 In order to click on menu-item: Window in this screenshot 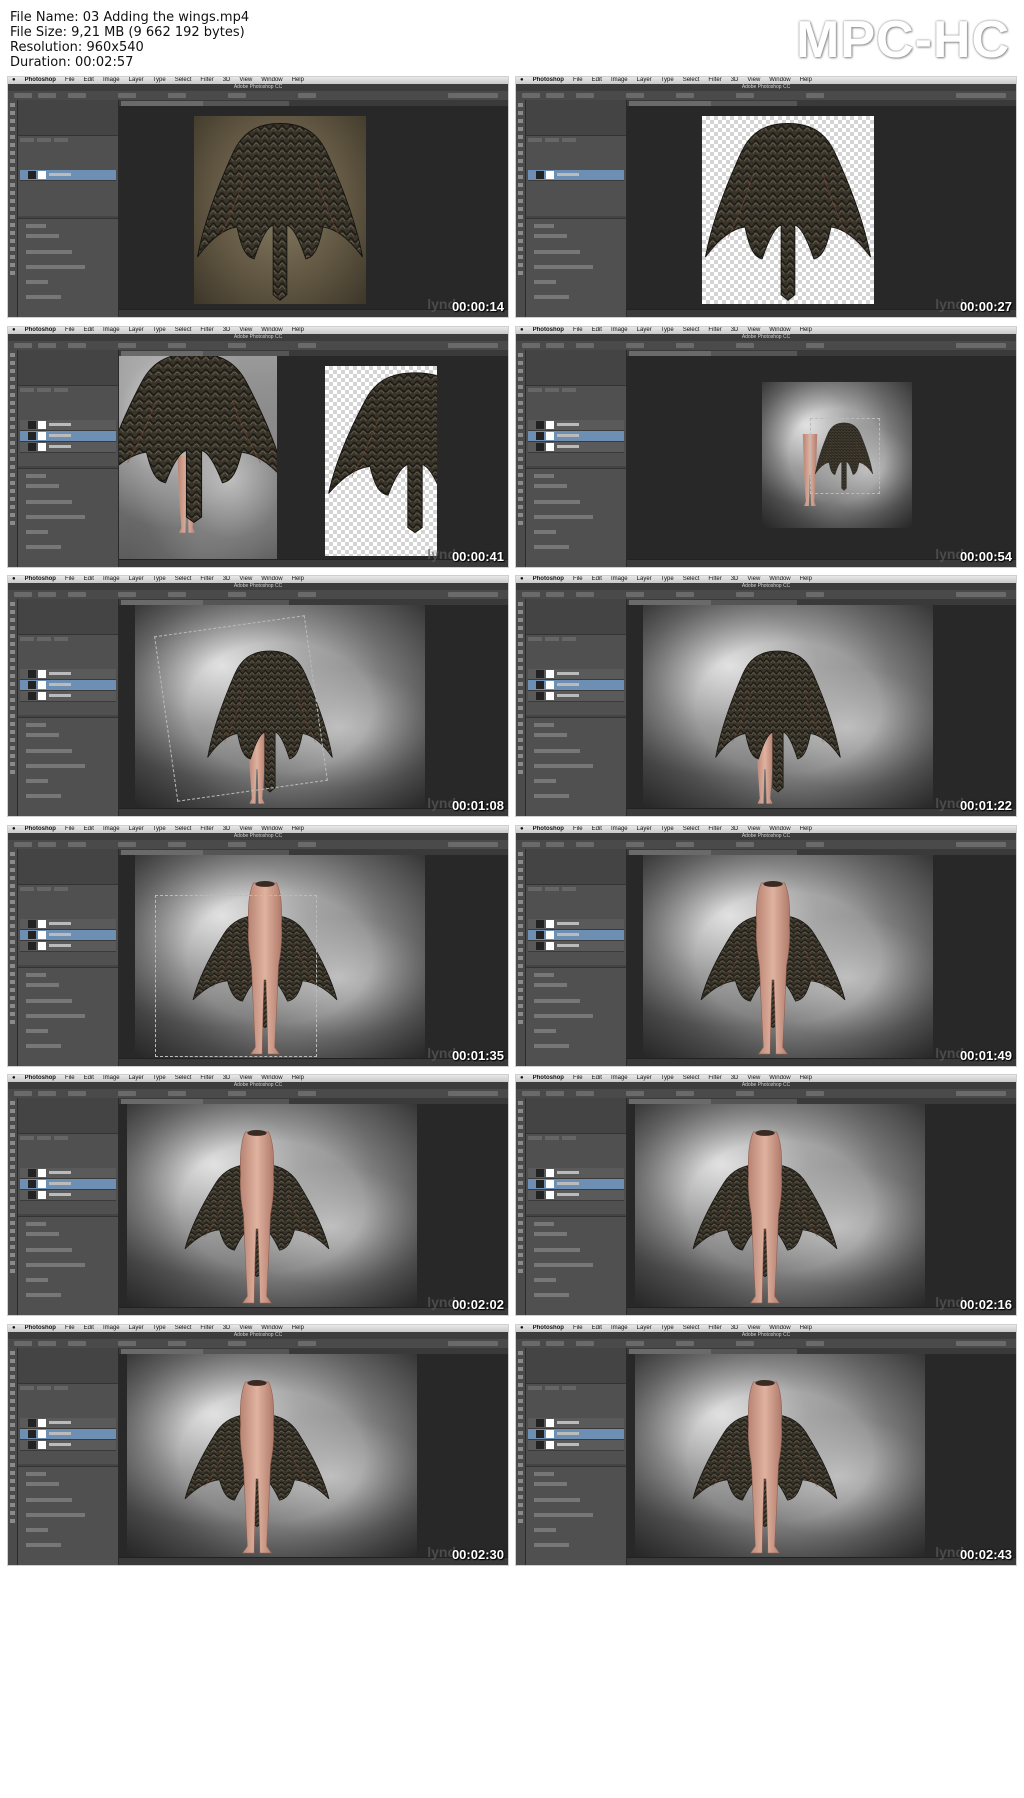, I will do `click(779, 80)`.